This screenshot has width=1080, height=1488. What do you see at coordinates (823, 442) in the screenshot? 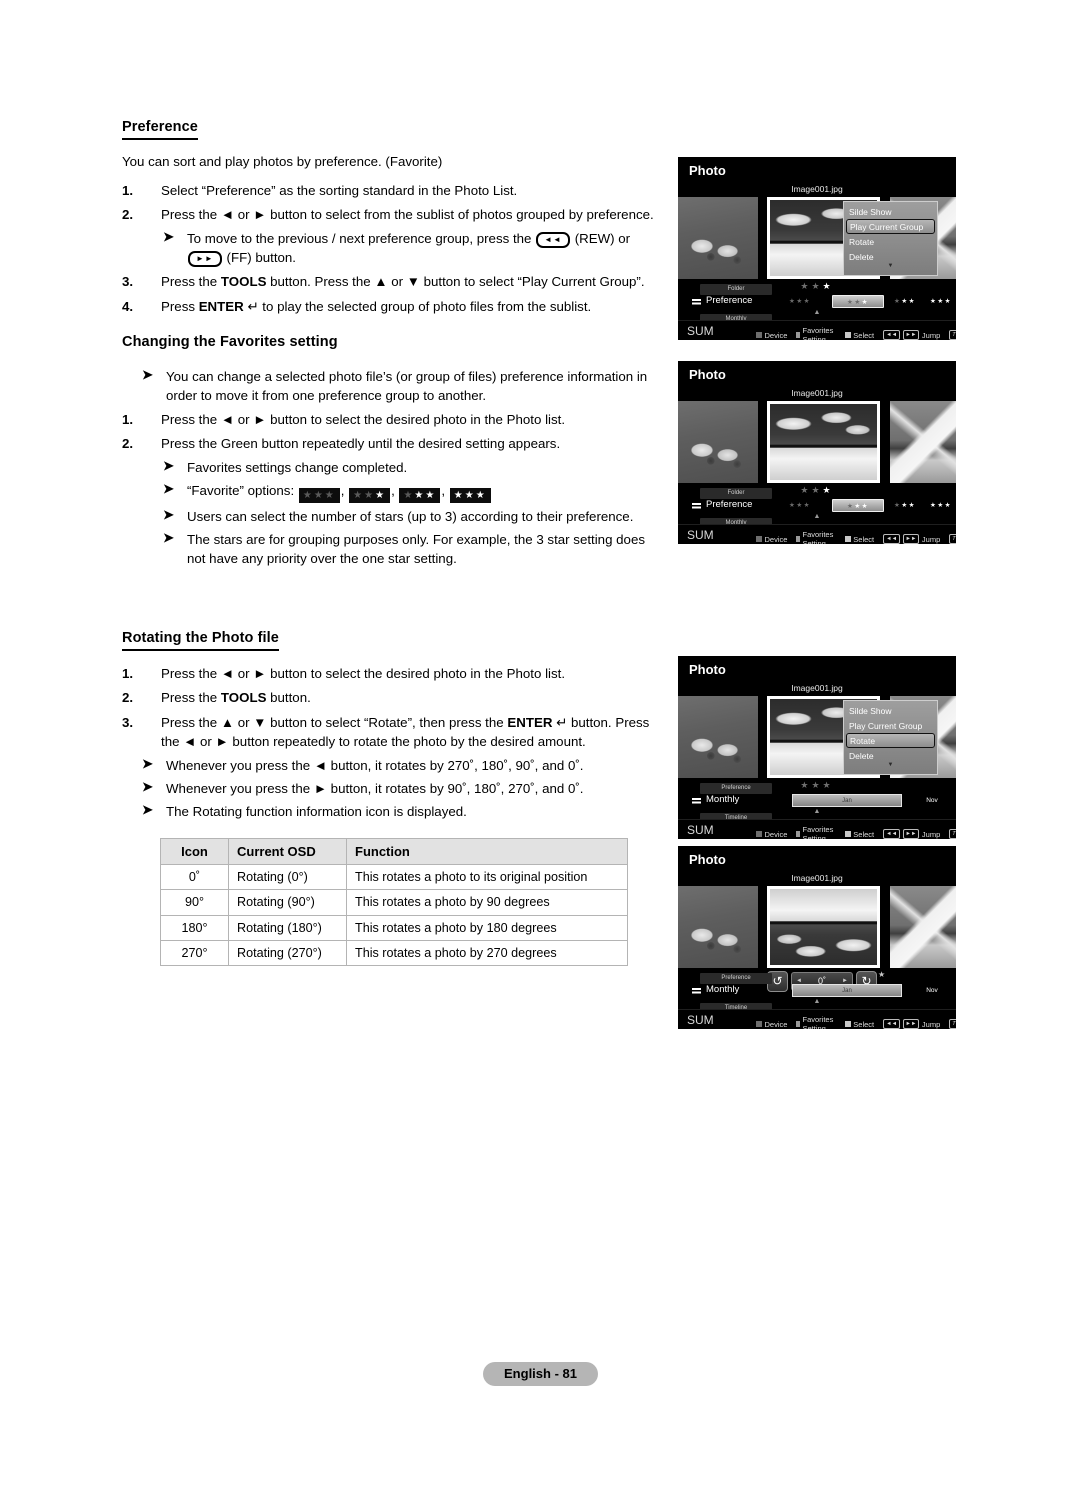
I see `thumbnail-beach-selected` at bounding box center [823, 442].